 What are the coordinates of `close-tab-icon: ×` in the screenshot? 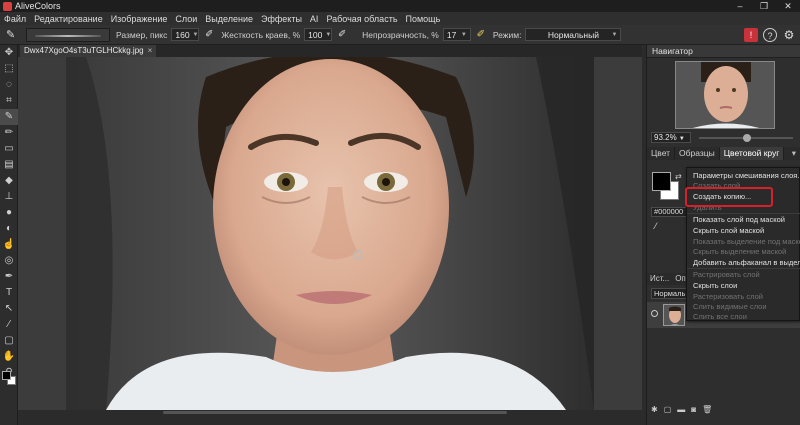 It's located at (150, 50).